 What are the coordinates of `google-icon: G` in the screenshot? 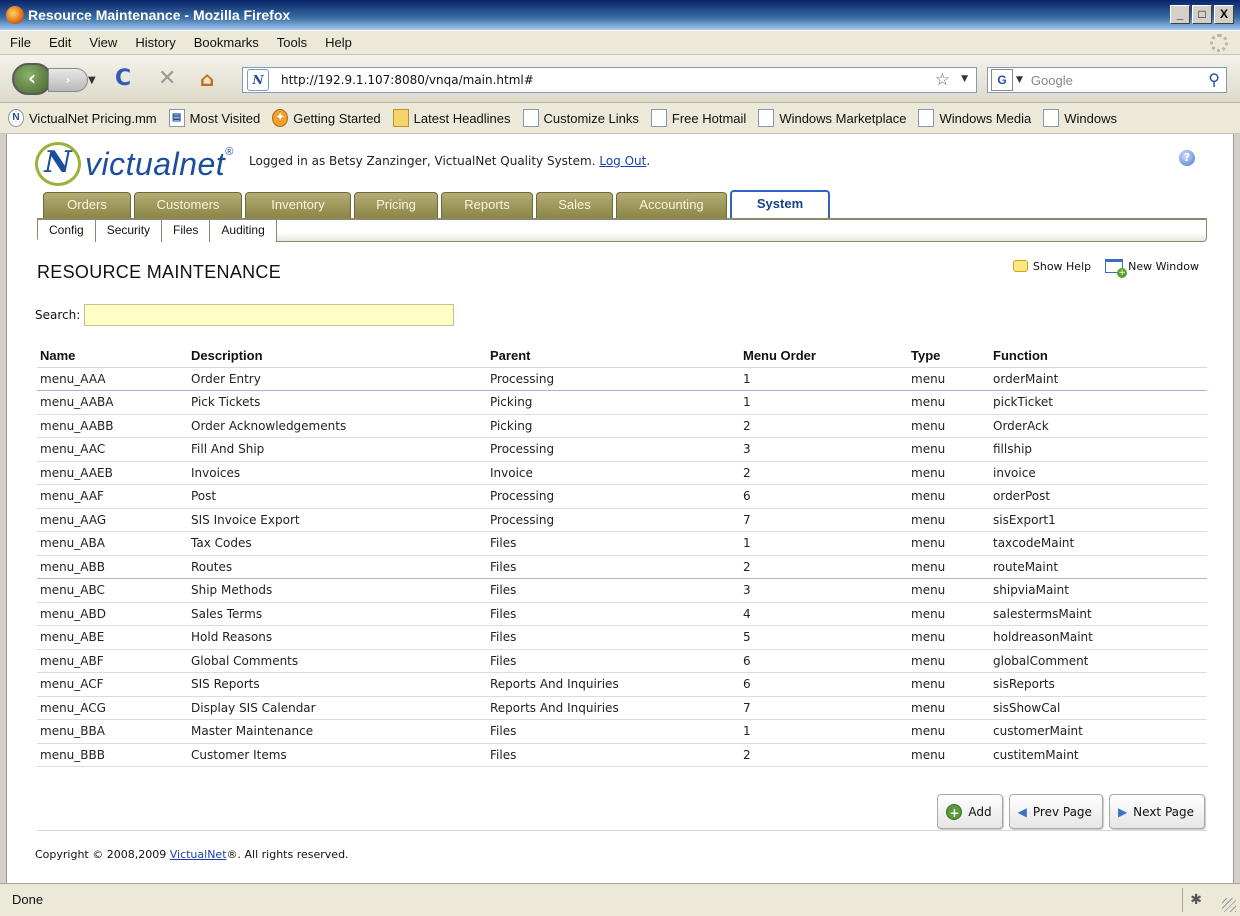 It's located at (1002, 80).